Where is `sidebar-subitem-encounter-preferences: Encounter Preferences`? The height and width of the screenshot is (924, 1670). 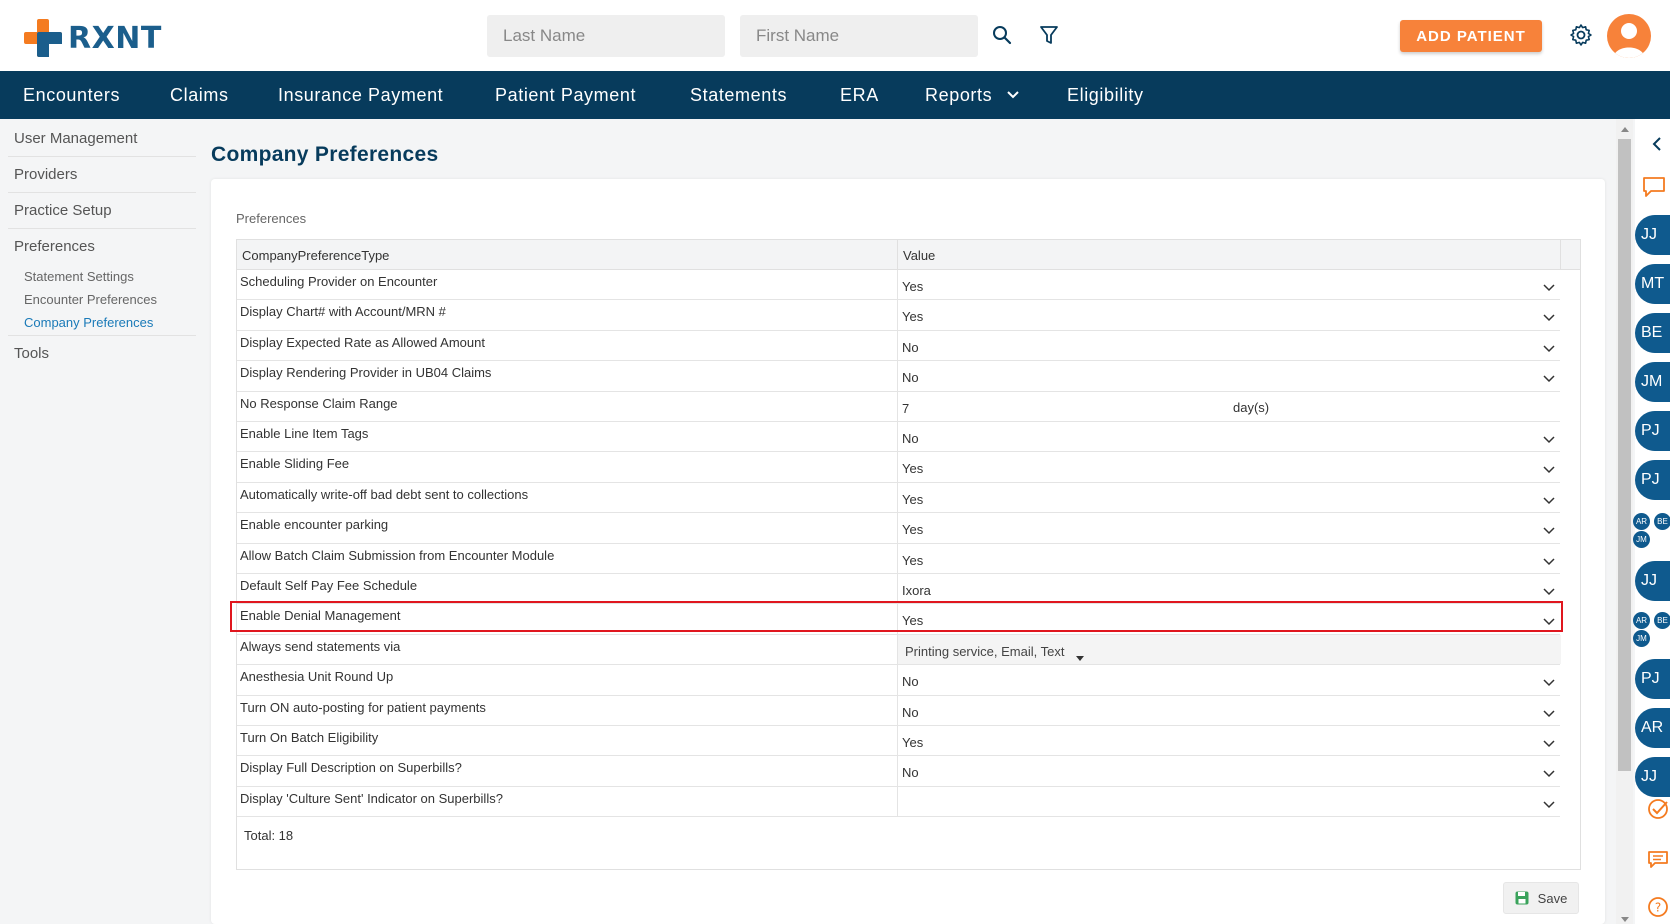 sidebar-subitem-encounter-preferences: Encounter Preferences is located at coordinates (90, 299).